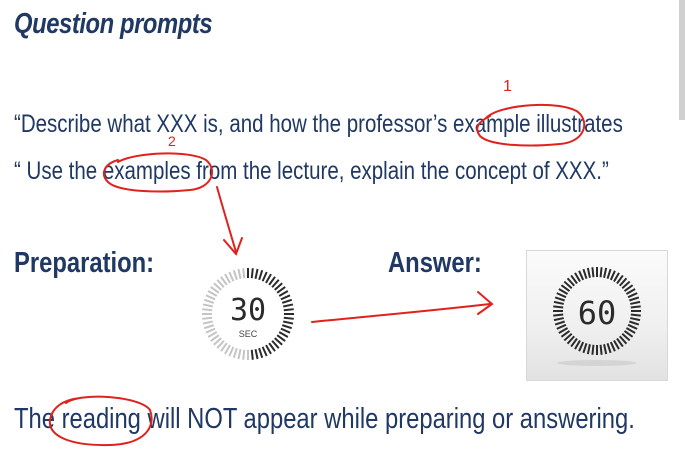  What do you see at coordinates (682, 60) in the screenshot?
I see `scrollbar` at bounding box center [682, 60].